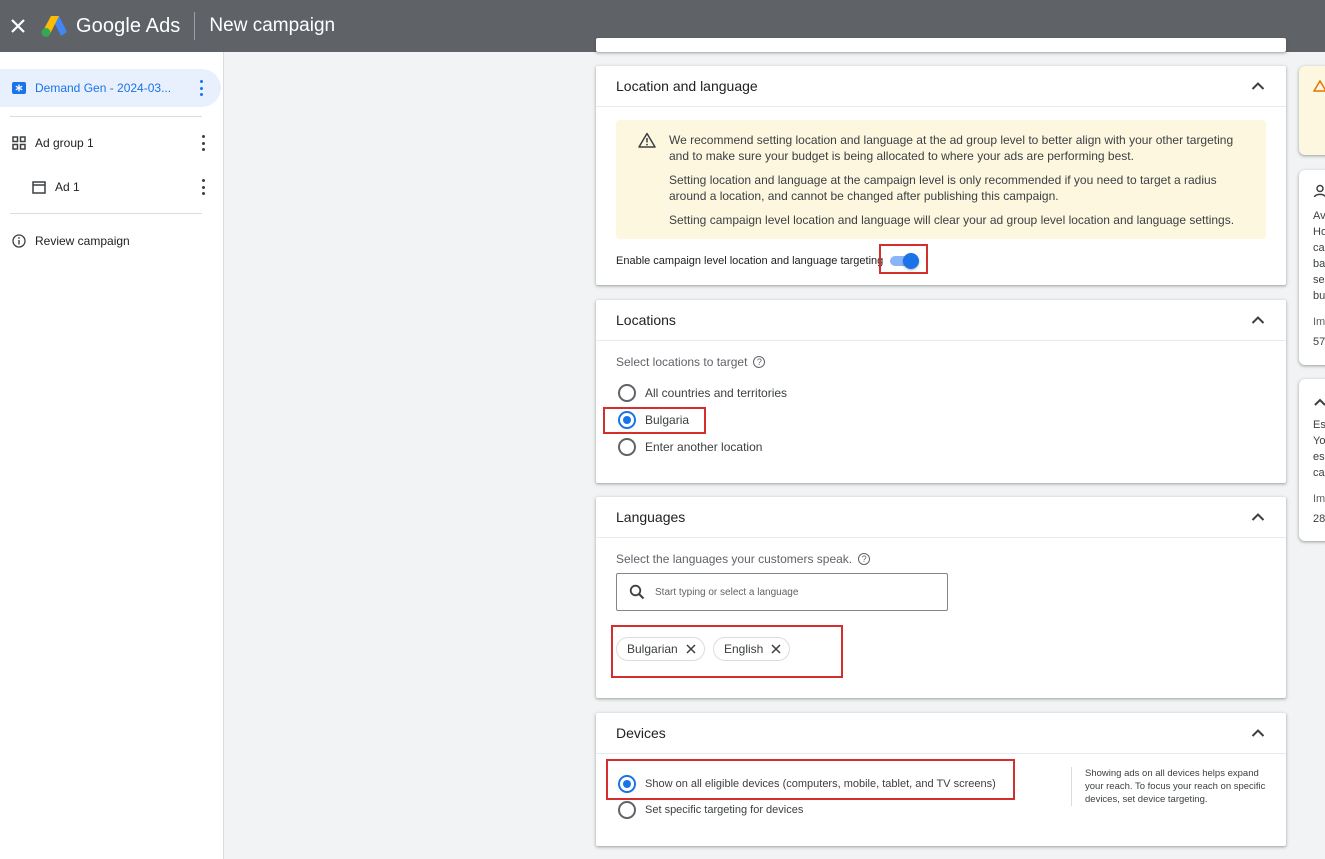  Describe the element at coordinates (272, 25) in the screenshot. I see `page-title: New campaign` at that location.